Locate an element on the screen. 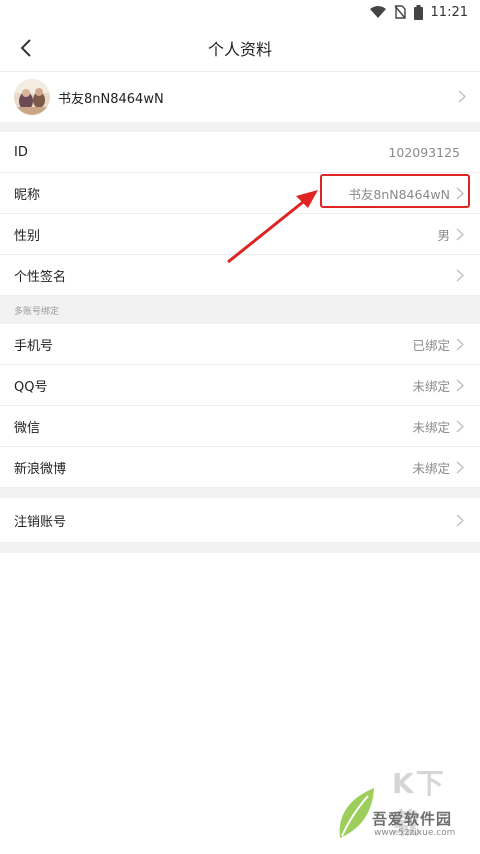 This screenshot has height=854, width=480. watermark-url: www.52zixue.com is located at coordinates (415, 833).